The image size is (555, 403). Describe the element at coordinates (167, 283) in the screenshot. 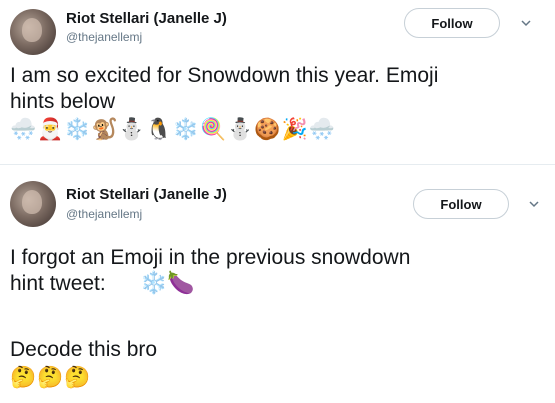

I see `inline-emojis: ❄️🍆` at that location.